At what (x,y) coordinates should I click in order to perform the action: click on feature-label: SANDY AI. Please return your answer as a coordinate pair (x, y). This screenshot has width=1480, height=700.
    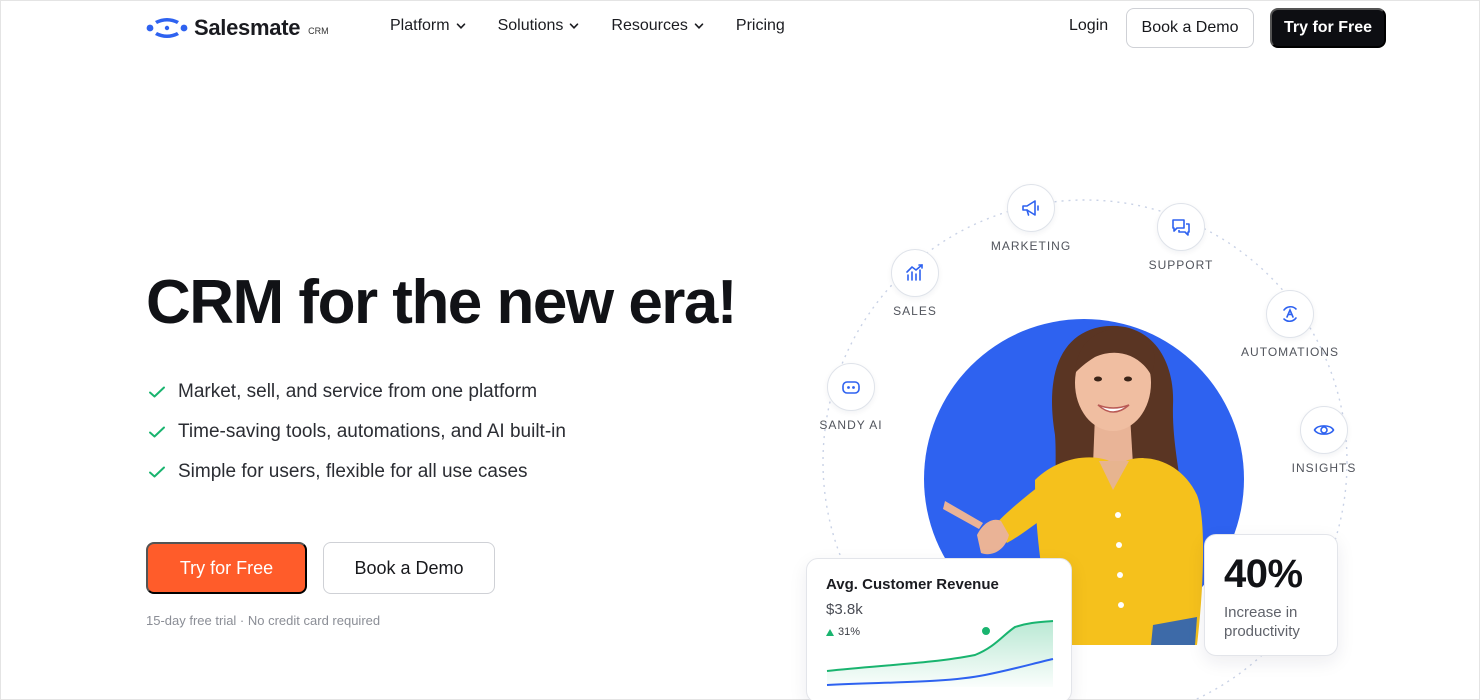
    Looking at the image, I should click on (851, 425).